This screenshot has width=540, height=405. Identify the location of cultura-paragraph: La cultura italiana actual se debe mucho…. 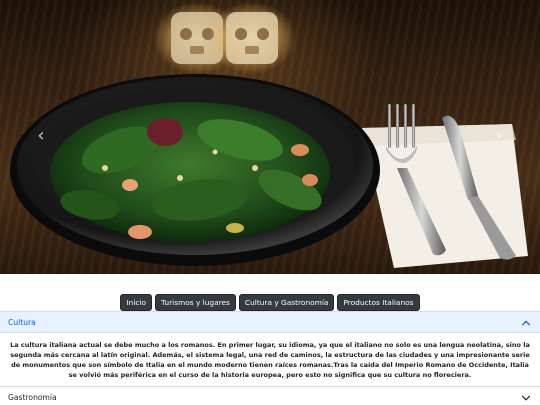
(270, 360).